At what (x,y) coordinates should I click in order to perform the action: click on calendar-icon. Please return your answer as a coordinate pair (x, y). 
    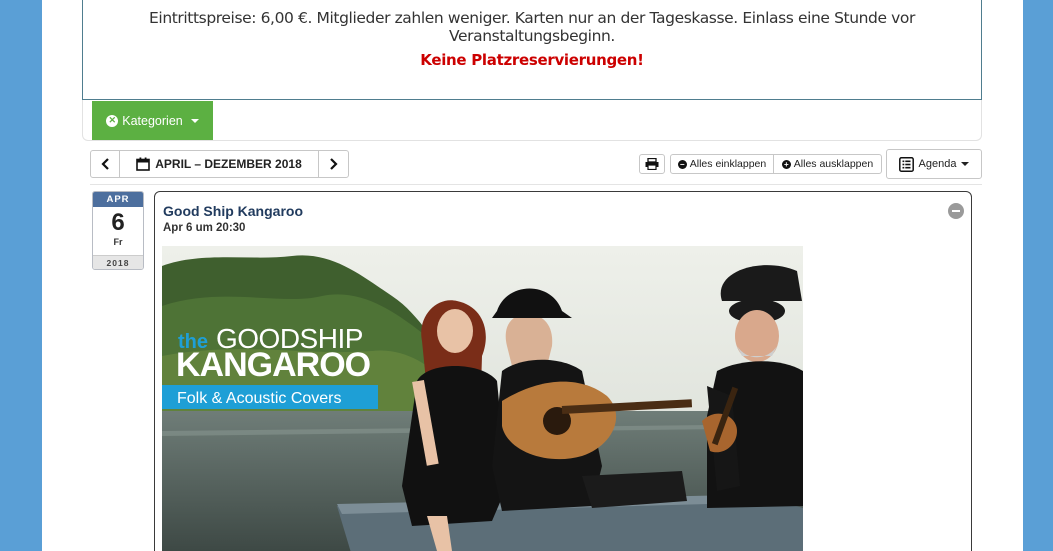
    Looking at the image, I should click on (143, 164).